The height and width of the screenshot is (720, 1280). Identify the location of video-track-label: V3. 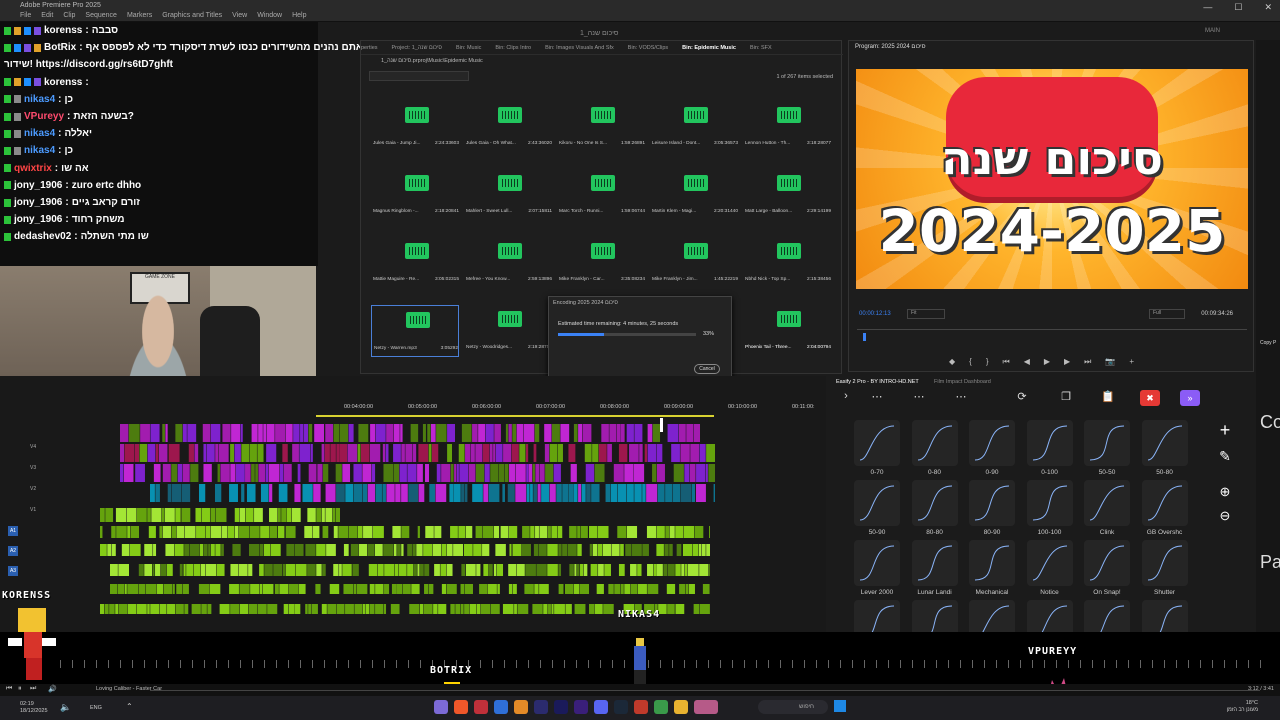
(33, 468).